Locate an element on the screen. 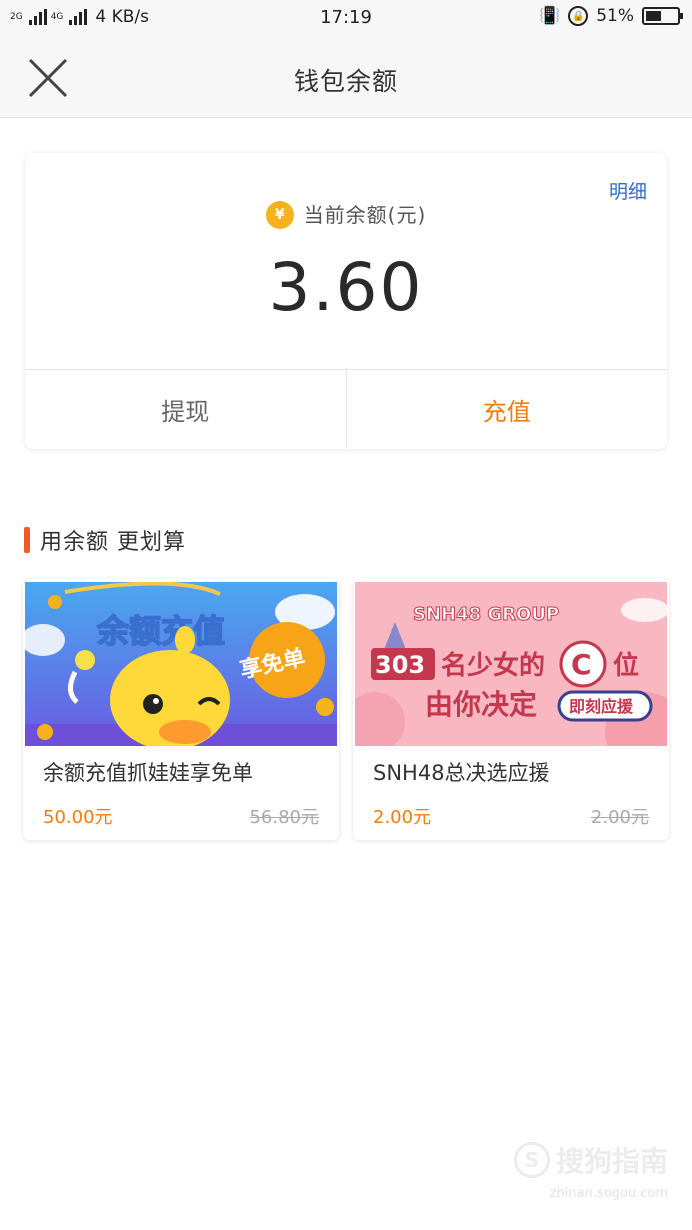 The image size is (692, 1230). promo-card-recharge: 余额充值 享免单 余额充值抓娃娃享免单 50.00元 56.80元 is located at coordinates (181, 709).